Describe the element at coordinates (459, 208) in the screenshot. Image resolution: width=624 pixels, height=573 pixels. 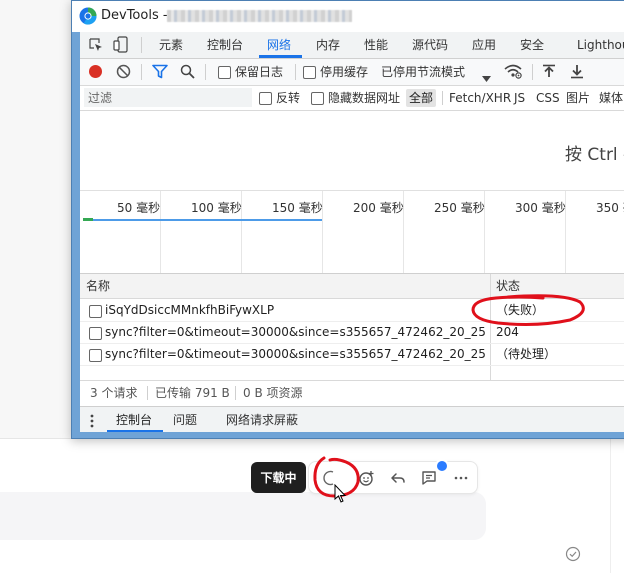
I see `timeline-label: 250 毫秒` at that location.